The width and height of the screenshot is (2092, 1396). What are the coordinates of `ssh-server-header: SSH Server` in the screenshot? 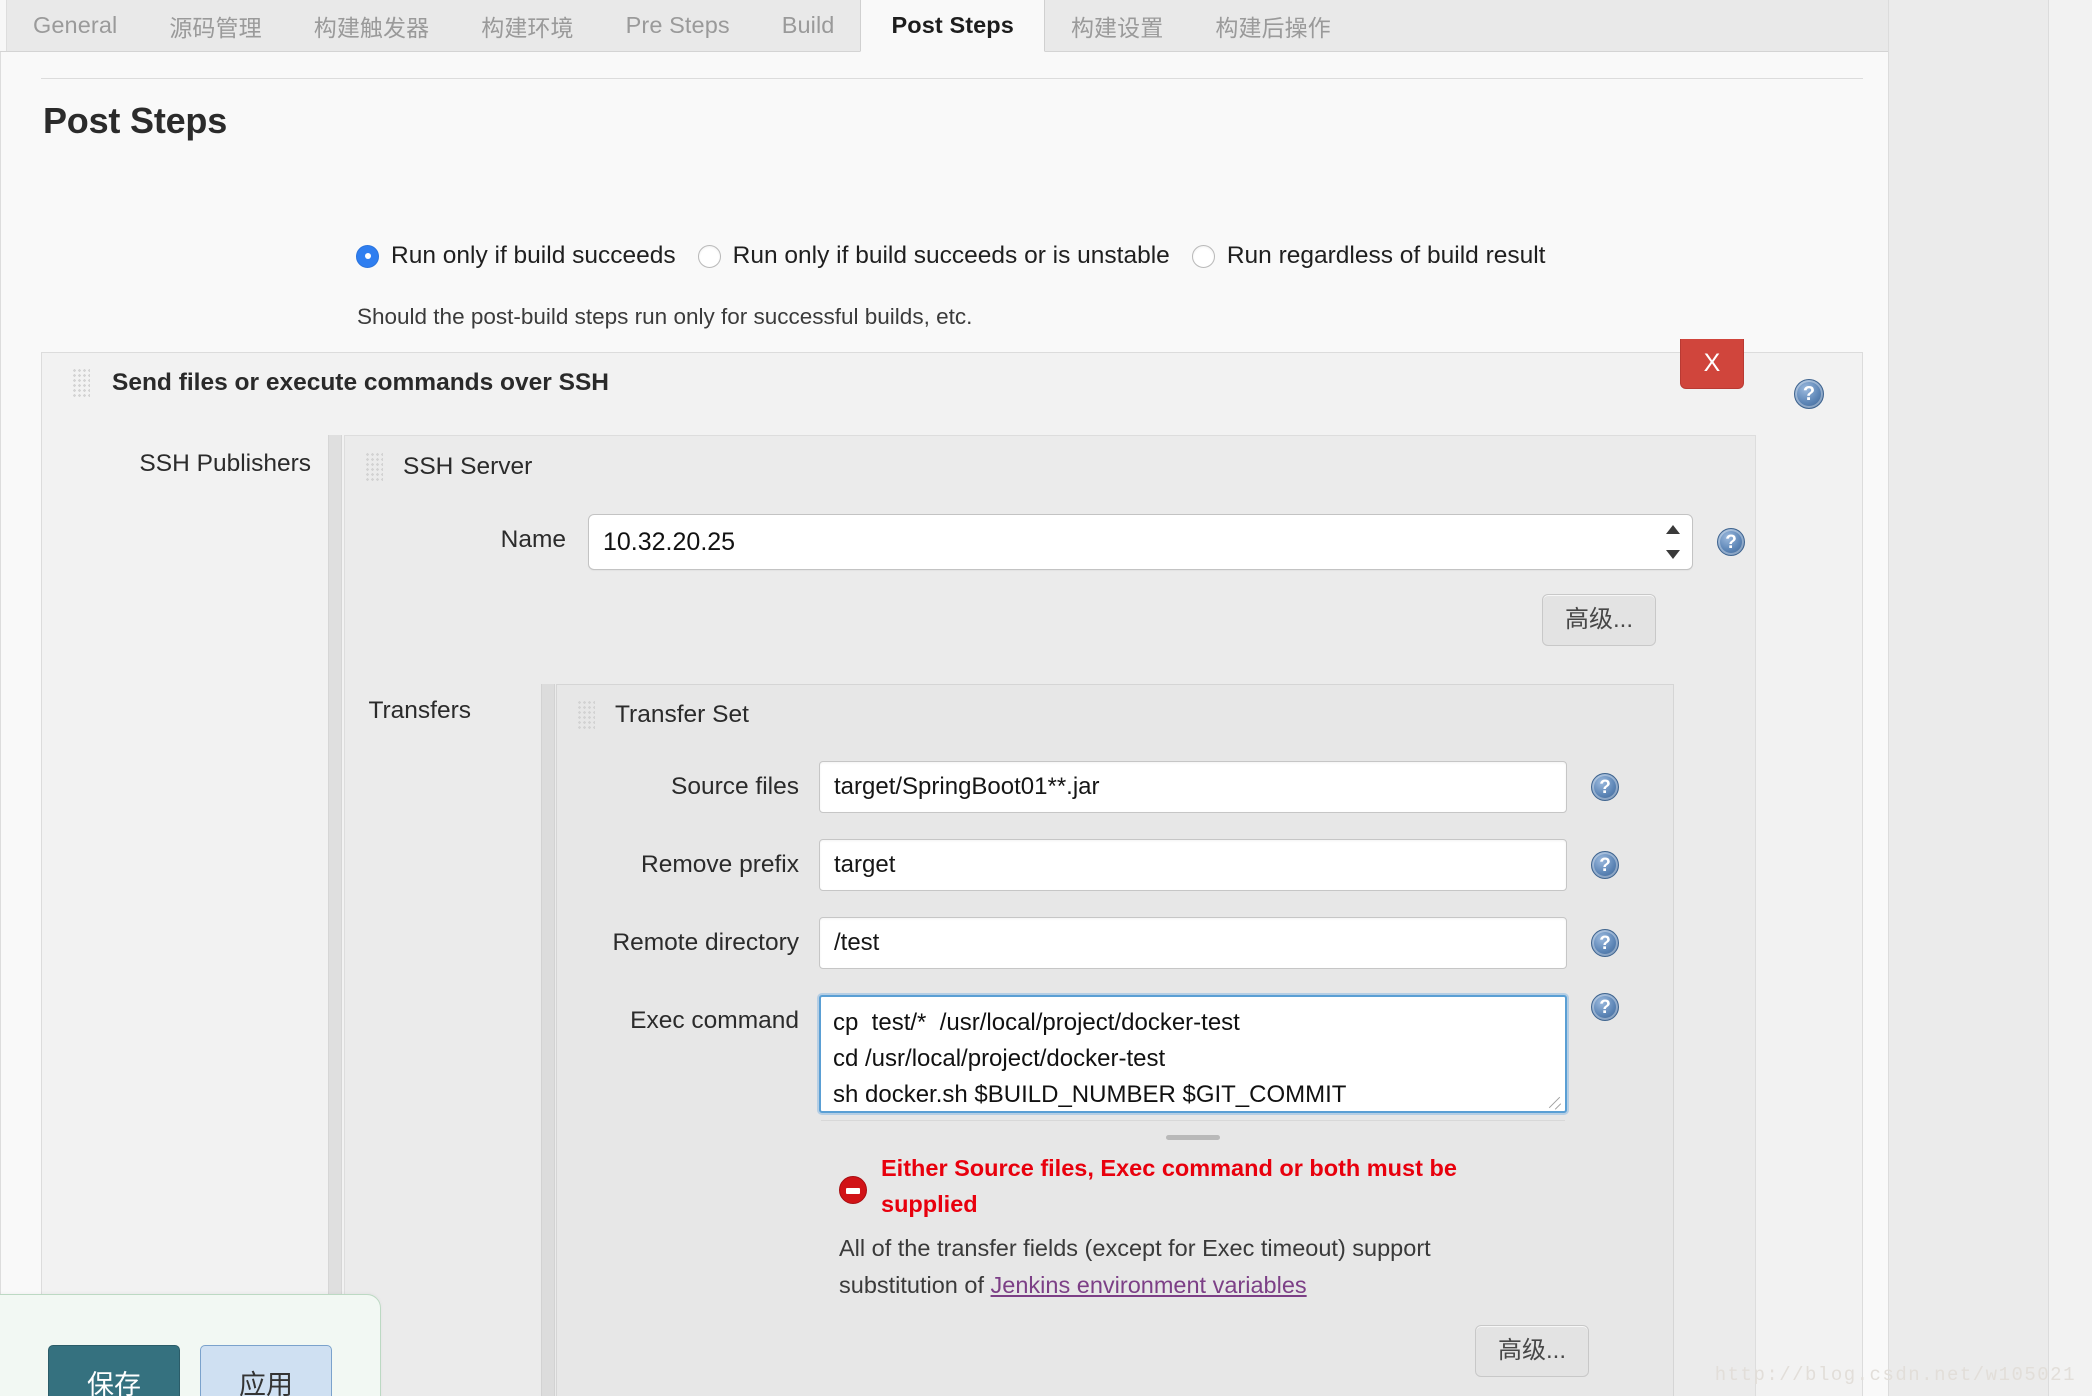 It's located at (438, 467).